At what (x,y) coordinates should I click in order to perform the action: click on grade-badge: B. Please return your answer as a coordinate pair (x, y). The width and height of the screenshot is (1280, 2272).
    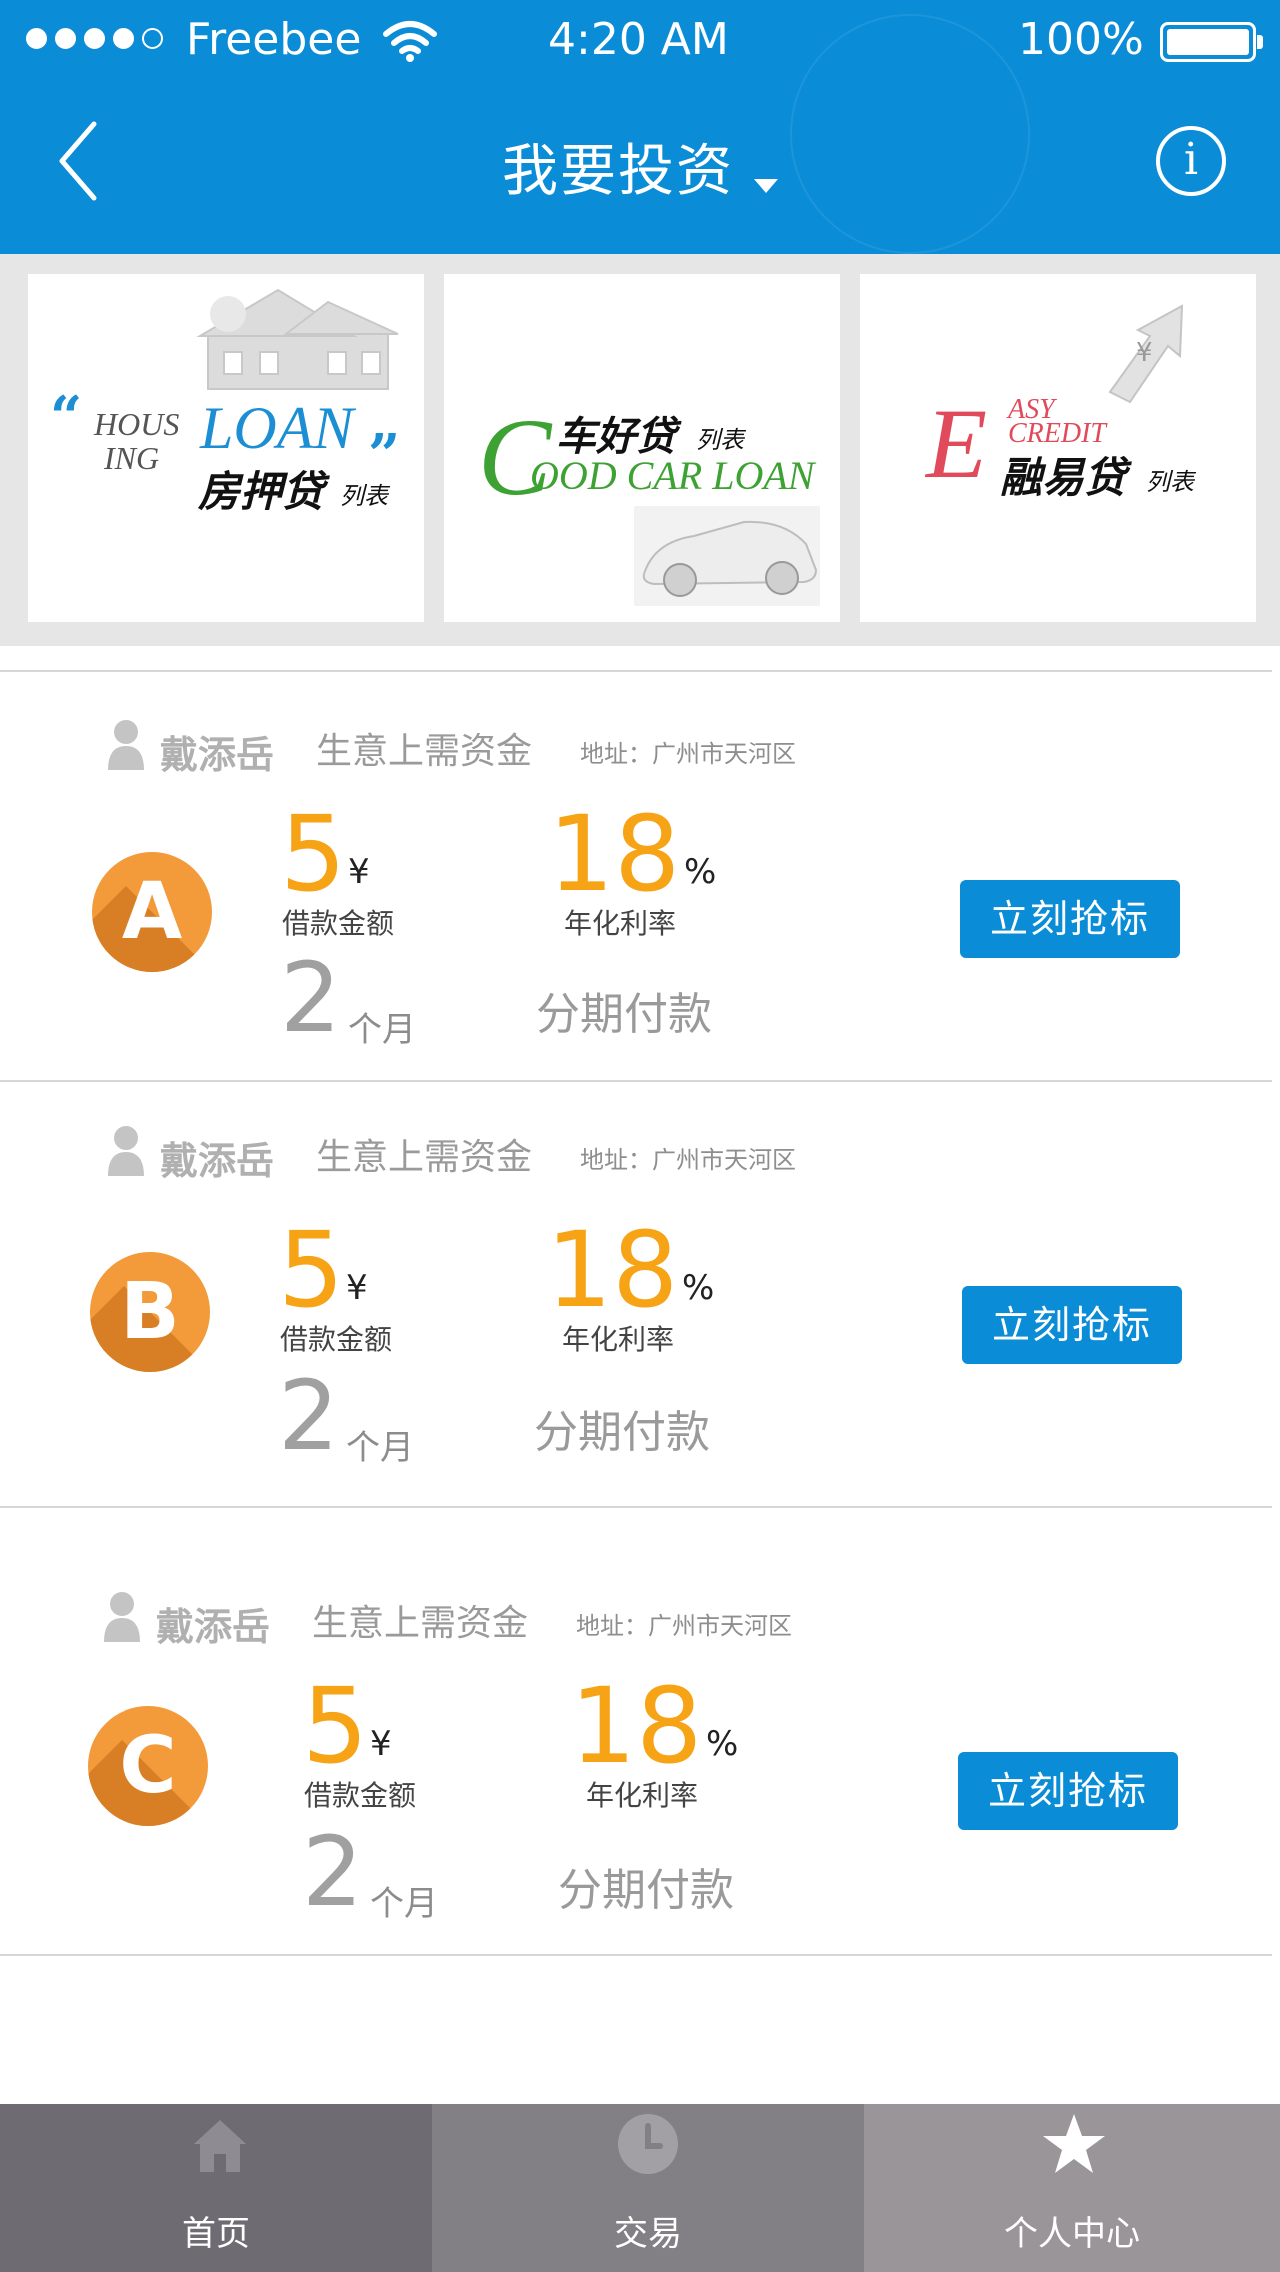
    Looking at the image, I should click on (150, 1312).